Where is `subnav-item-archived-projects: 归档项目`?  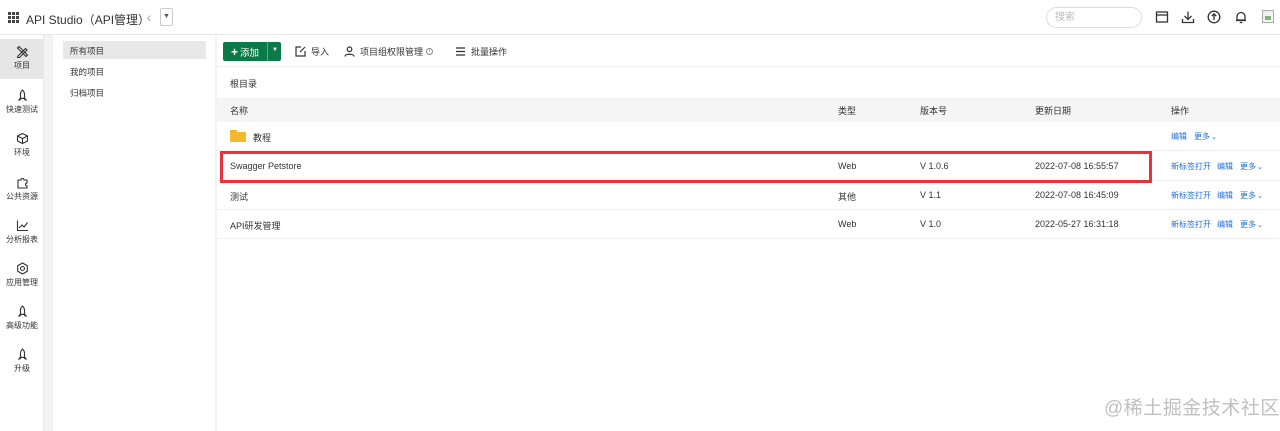 subnav-item-archived-projects: 归档项目 is located at coordinates (134, 92).